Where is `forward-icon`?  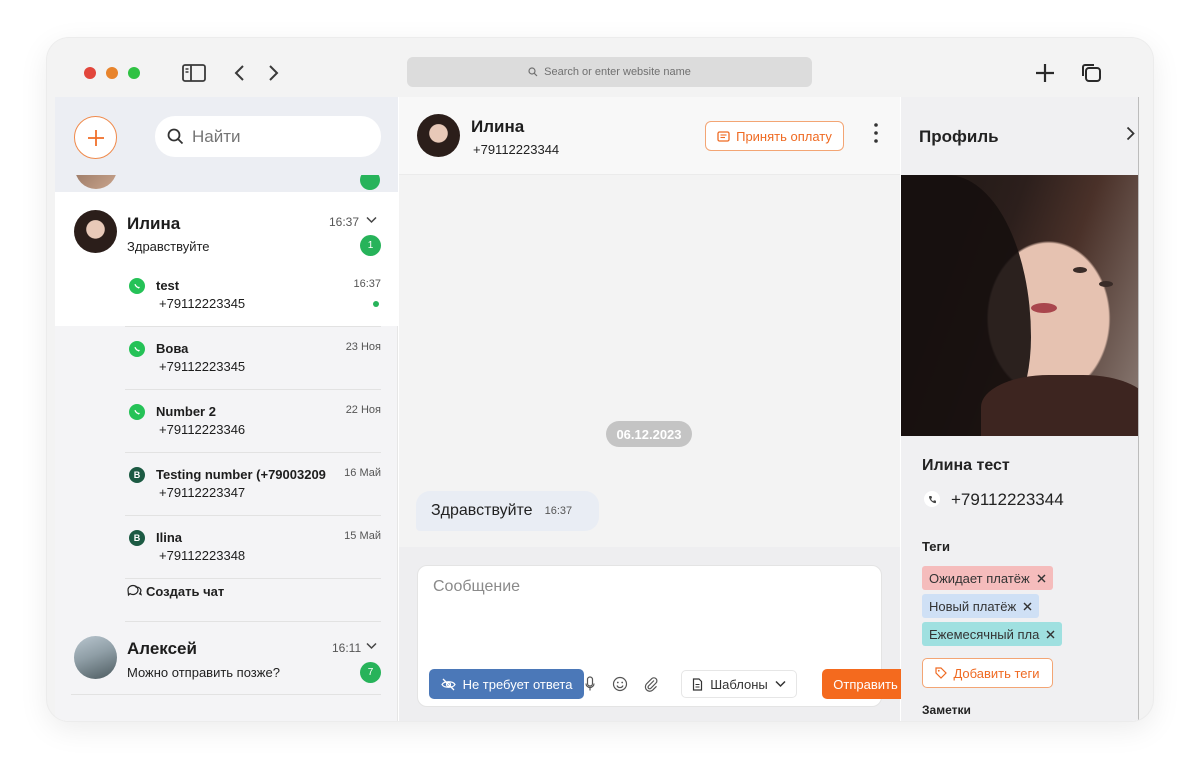
forward-icon is located at coordinates (274, 73).